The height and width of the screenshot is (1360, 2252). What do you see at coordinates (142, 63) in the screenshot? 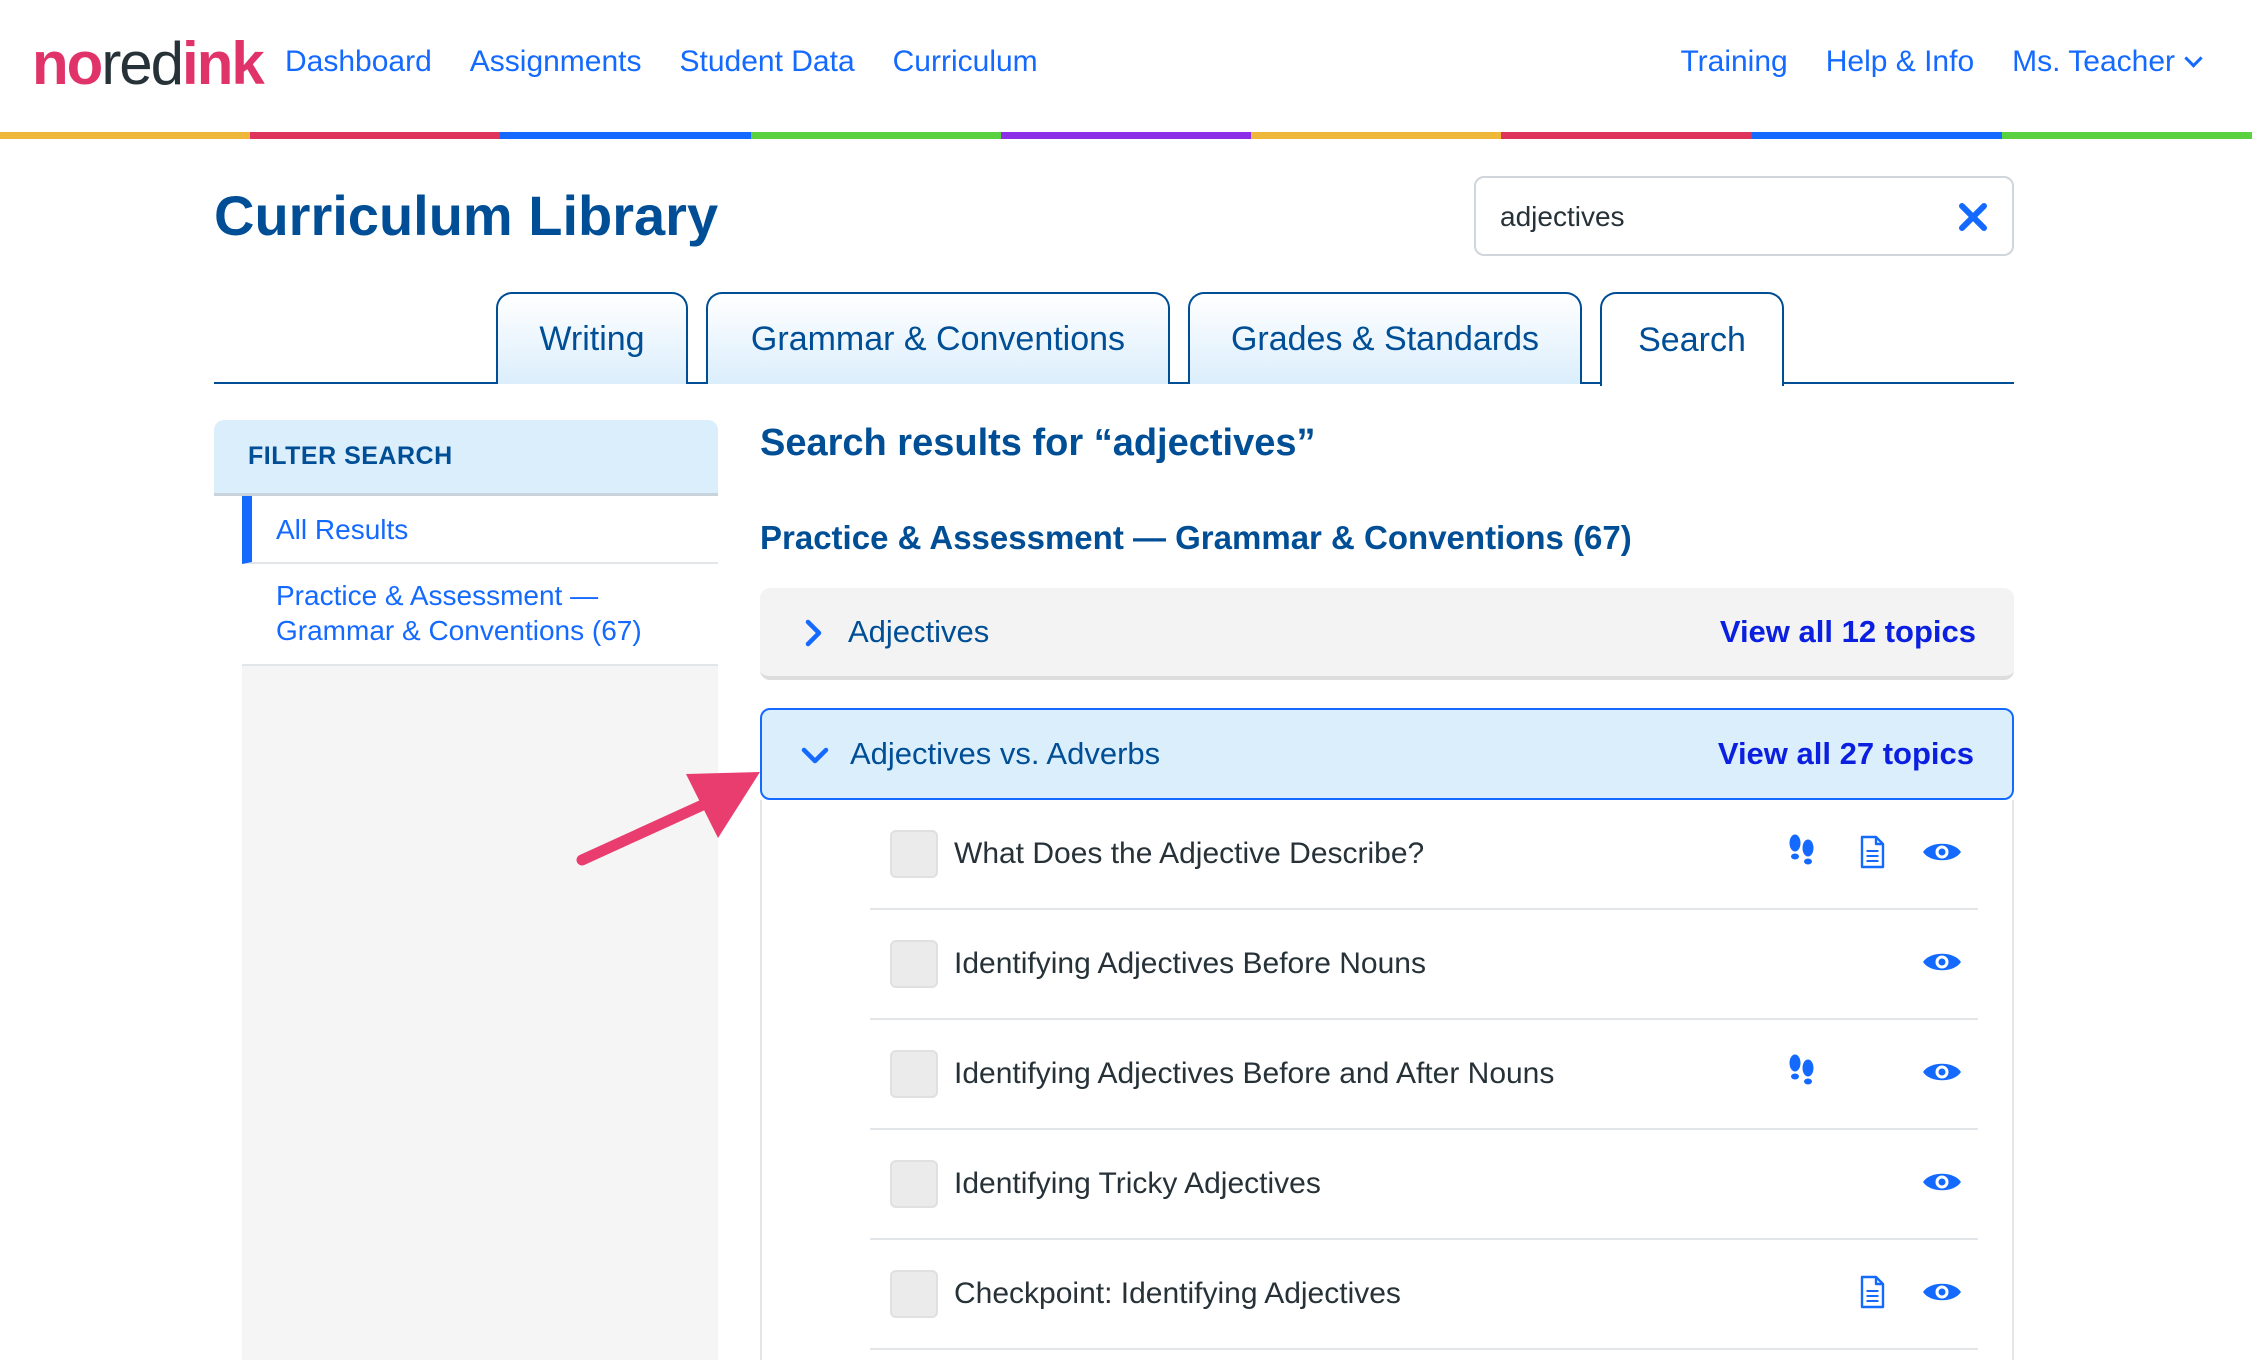
I see `logo-part-red: red` at bounding box center [142, 63].